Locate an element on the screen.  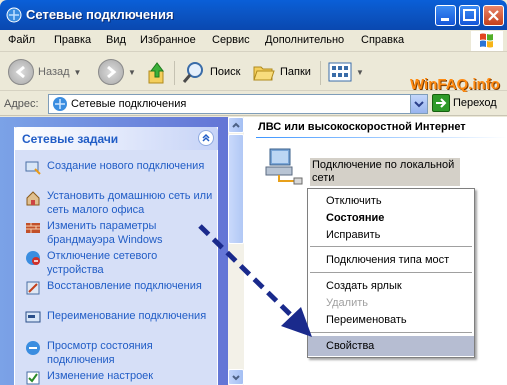
views-icon is located at coordinates (340, 72).